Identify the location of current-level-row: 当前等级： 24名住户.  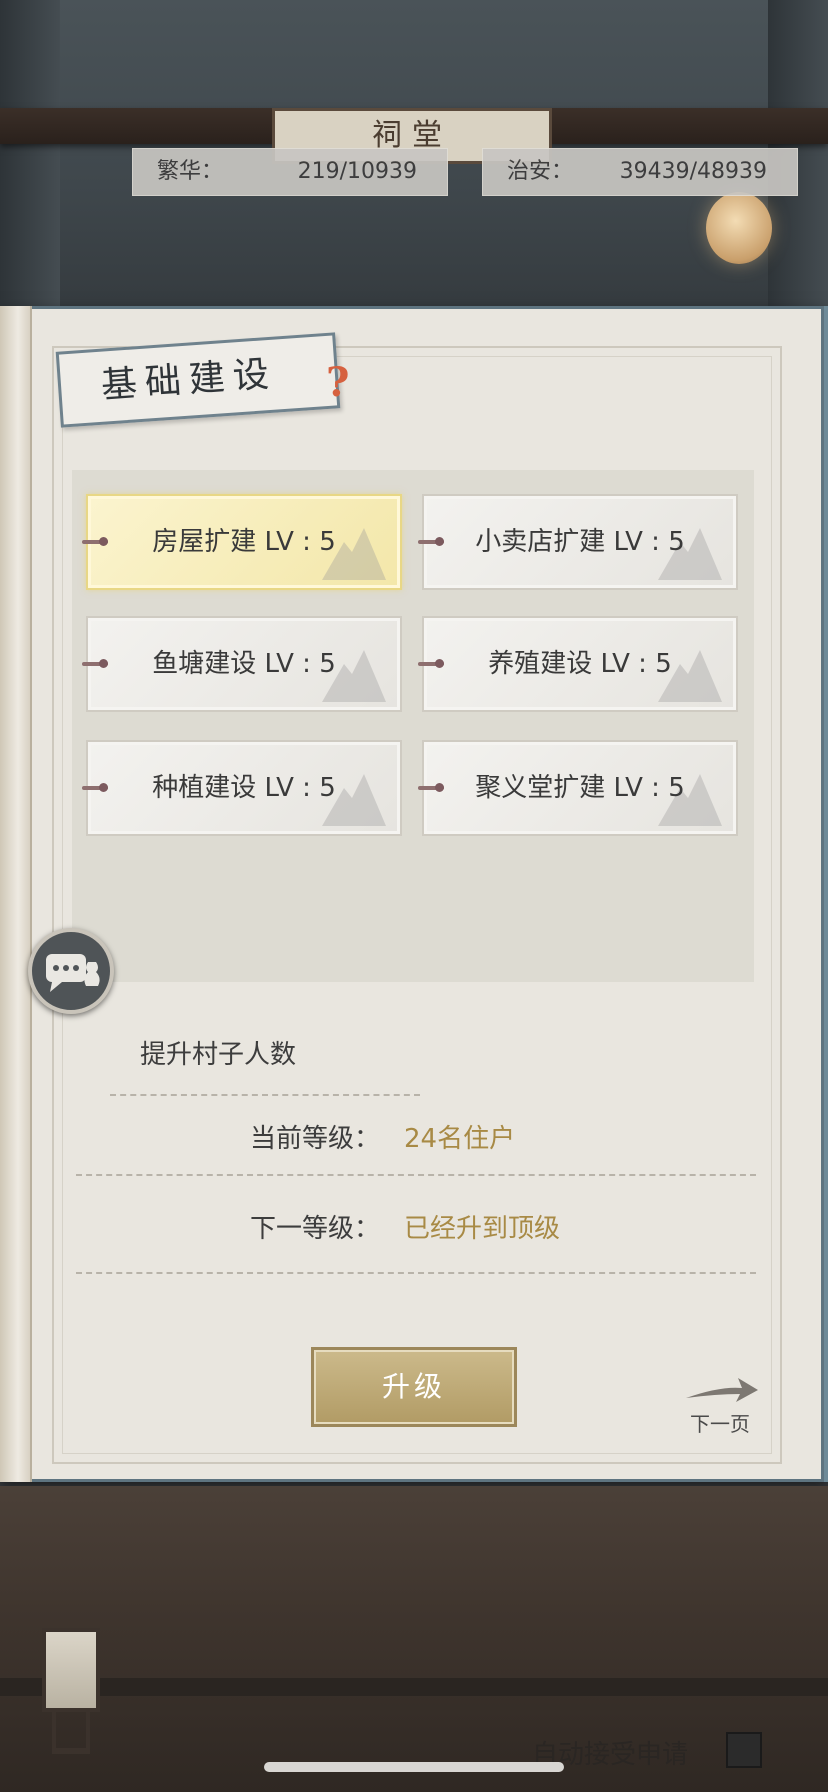
(382, 1136).